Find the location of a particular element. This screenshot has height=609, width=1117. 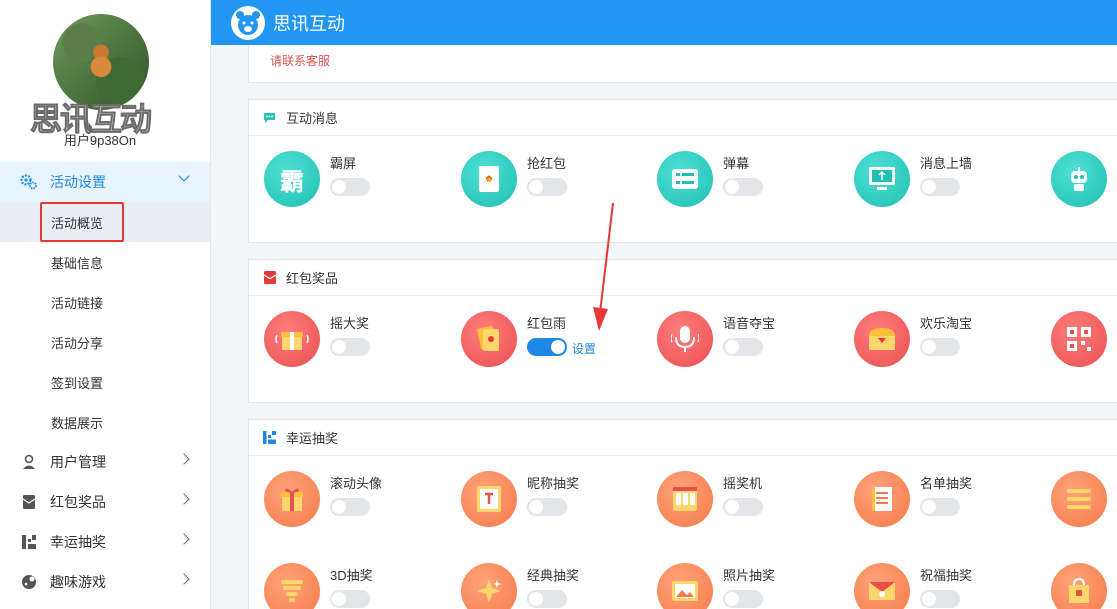

sidebar-subitem-overview: 活动概览 is located at coordinates (105, 222).